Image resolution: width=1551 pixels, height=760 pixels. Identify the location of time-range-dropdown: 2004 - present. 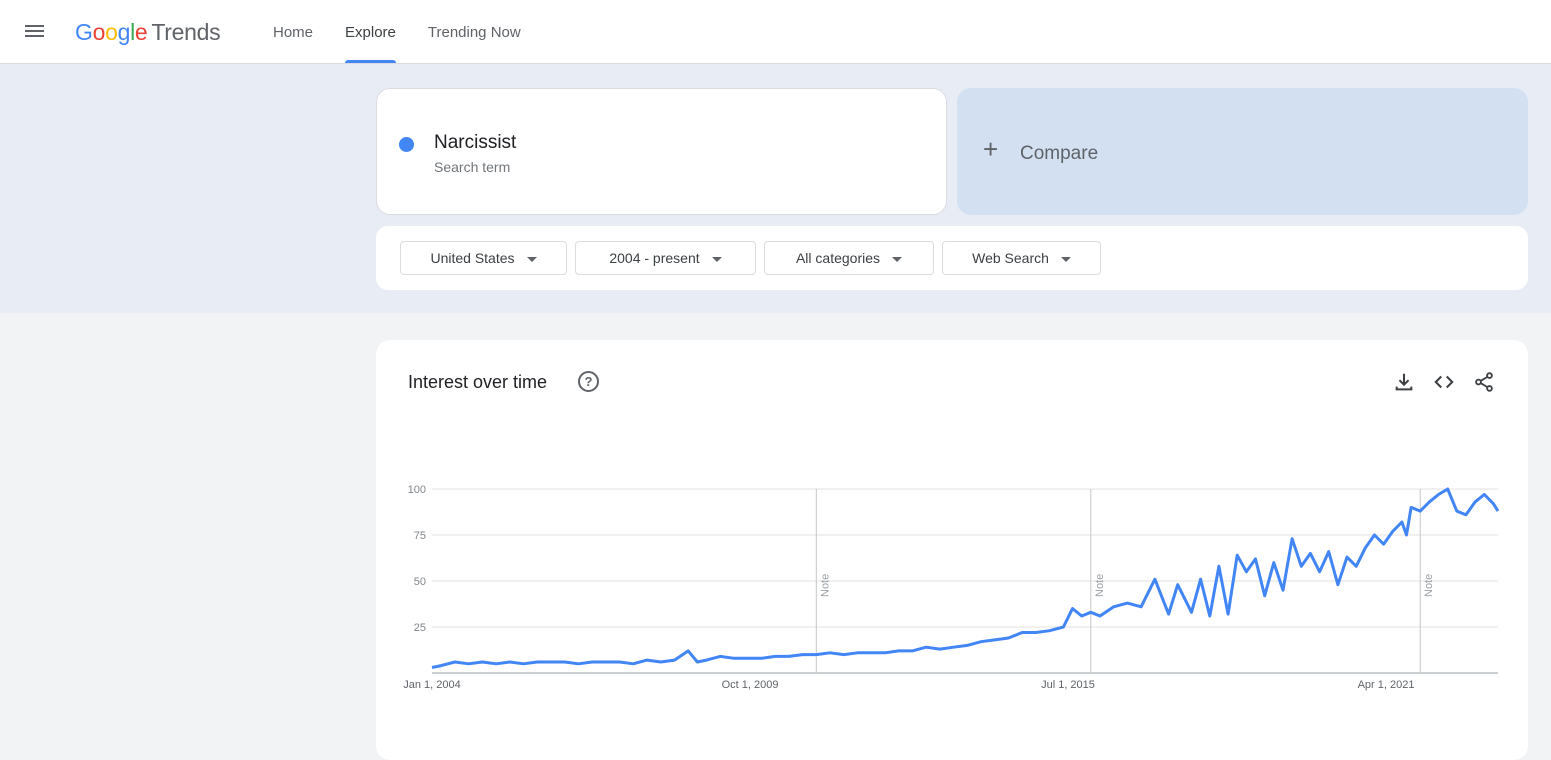
(665, 258).